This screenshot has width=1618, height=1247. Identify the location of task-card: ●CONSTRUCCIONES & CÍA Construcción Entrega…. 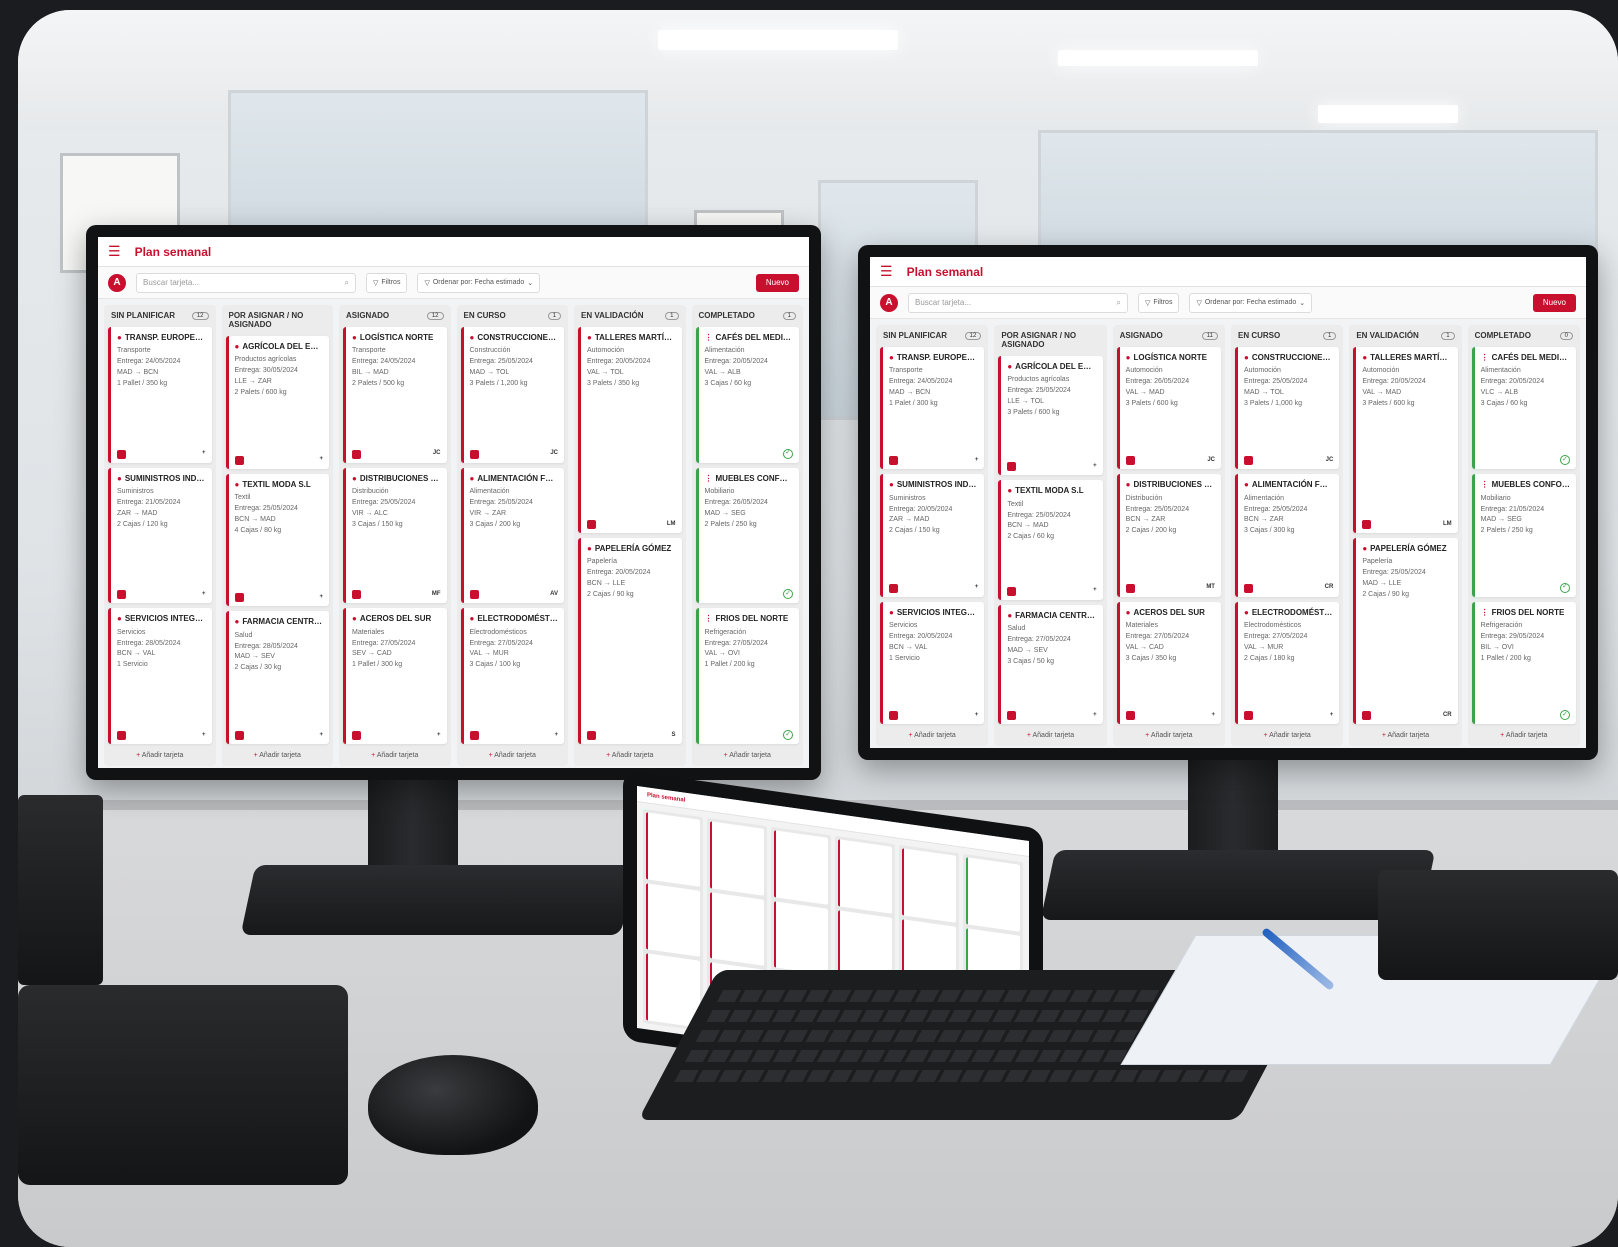
(512, 395).